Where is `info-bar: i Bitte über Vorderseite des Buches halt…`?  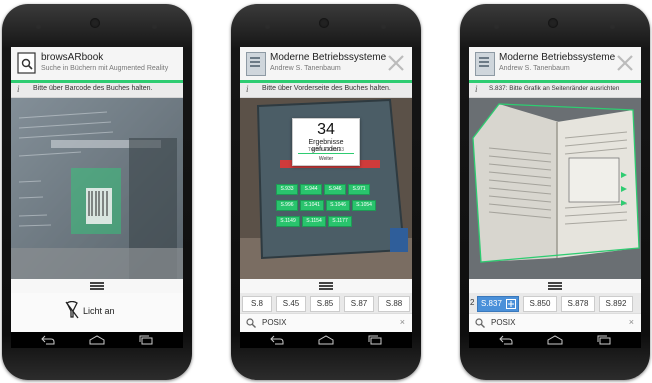 info-bar: i Bitte über Vorderseite des Buches halt… is located at coordinates (326, 90).